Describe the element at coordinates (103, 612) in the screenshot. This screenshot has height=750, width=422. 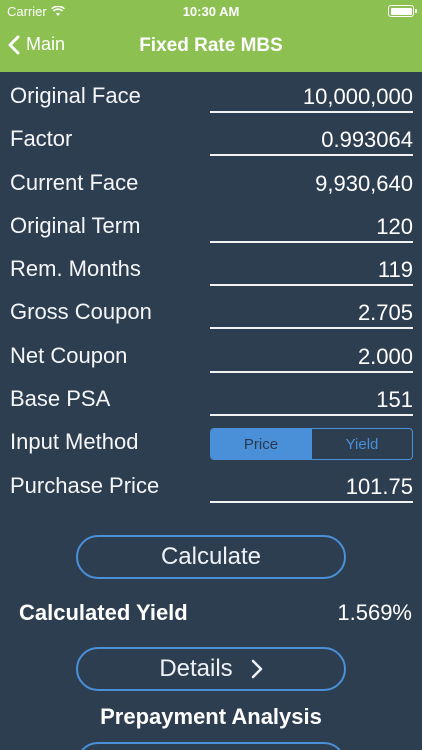
I see `calculated-yield-label: Calculated Yield` at that location.